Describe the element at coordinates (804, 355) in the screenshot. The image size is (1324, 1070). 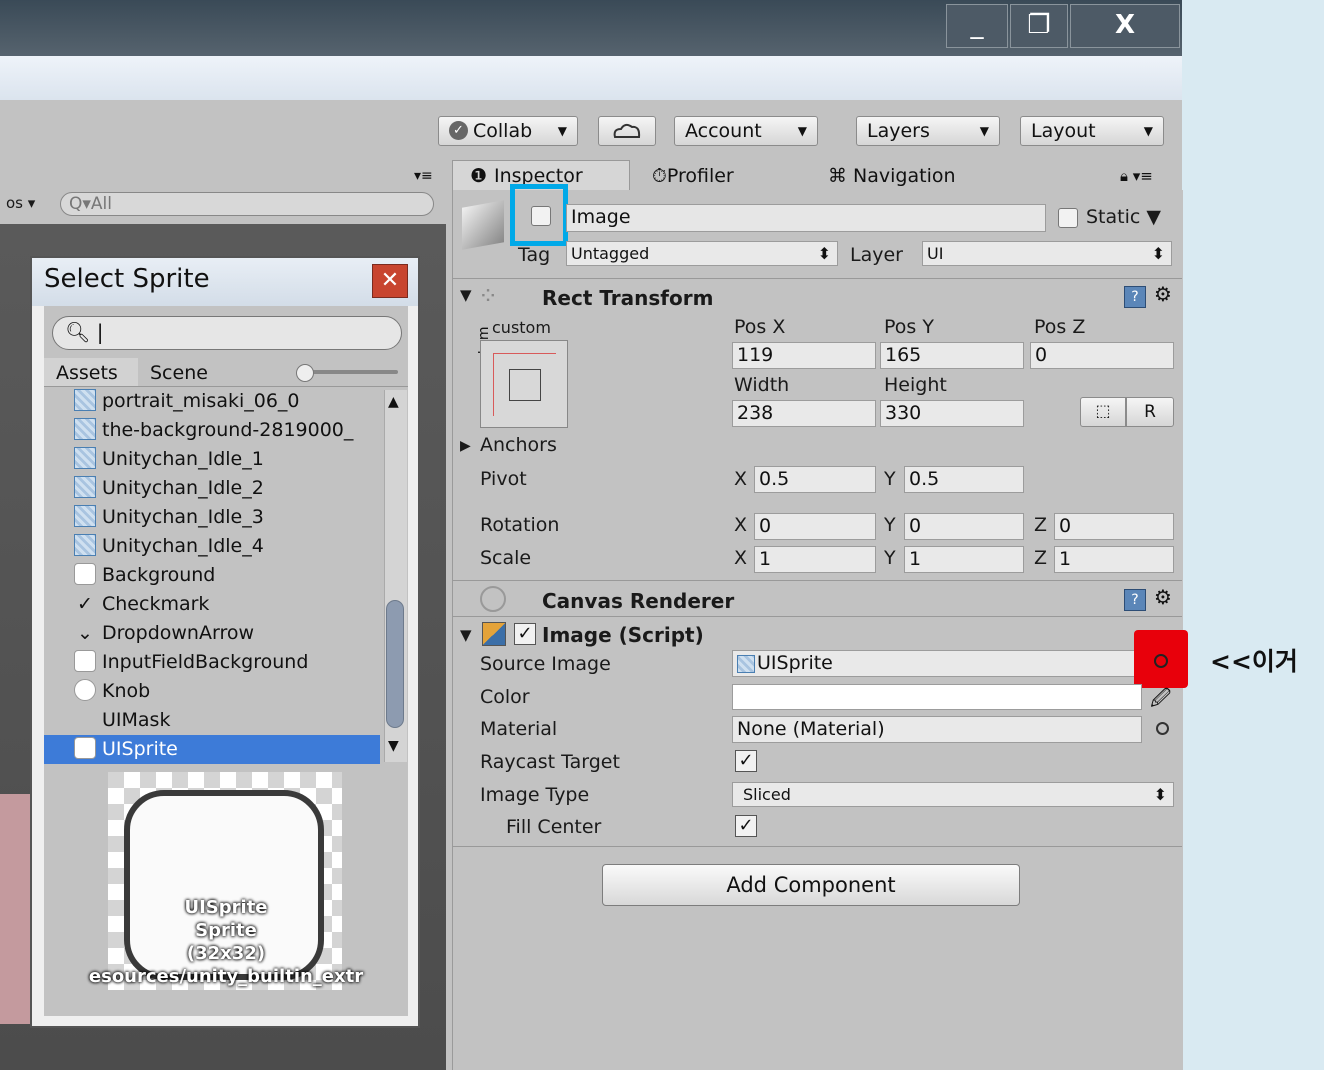
I see `pos-x-field: 119` at that location.